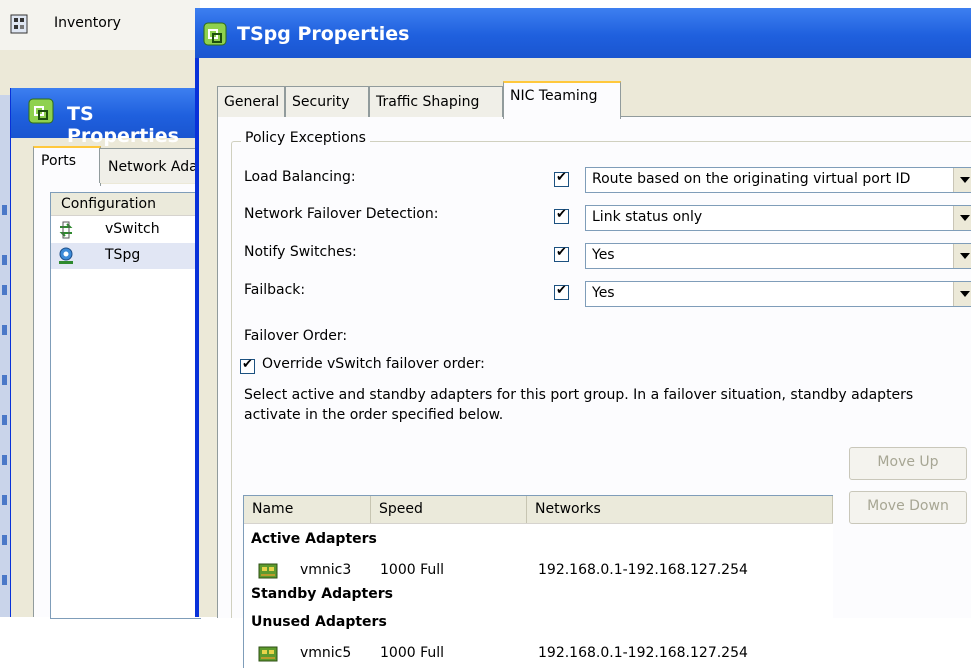 The image size is (971, 668). I want to click on list-item-label: vSwitch, so click(132, 229).